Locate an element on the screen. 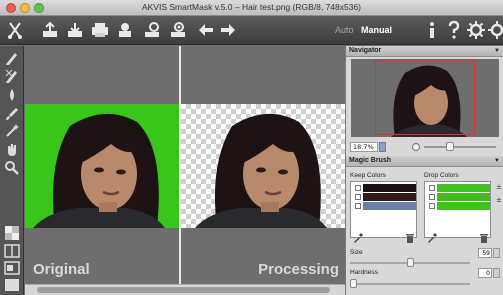 This screenshot has width=503, height=295. zoom-icon is located at coordinates (12, 168).